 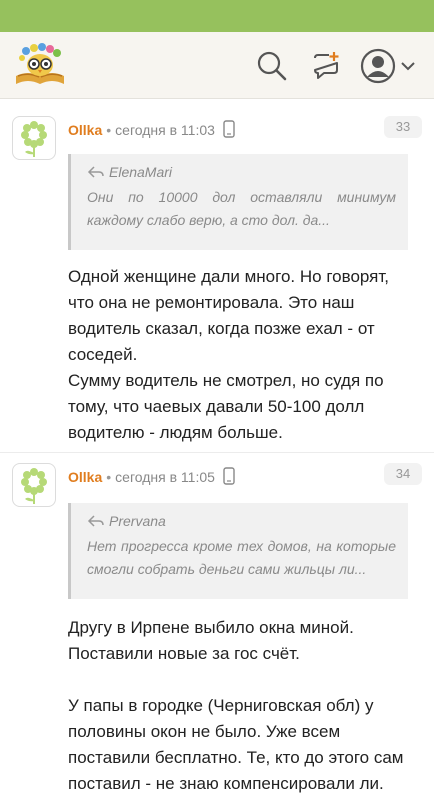 I want to click on comment-time: сегодня в 11:03, so click(x=165, y=130).